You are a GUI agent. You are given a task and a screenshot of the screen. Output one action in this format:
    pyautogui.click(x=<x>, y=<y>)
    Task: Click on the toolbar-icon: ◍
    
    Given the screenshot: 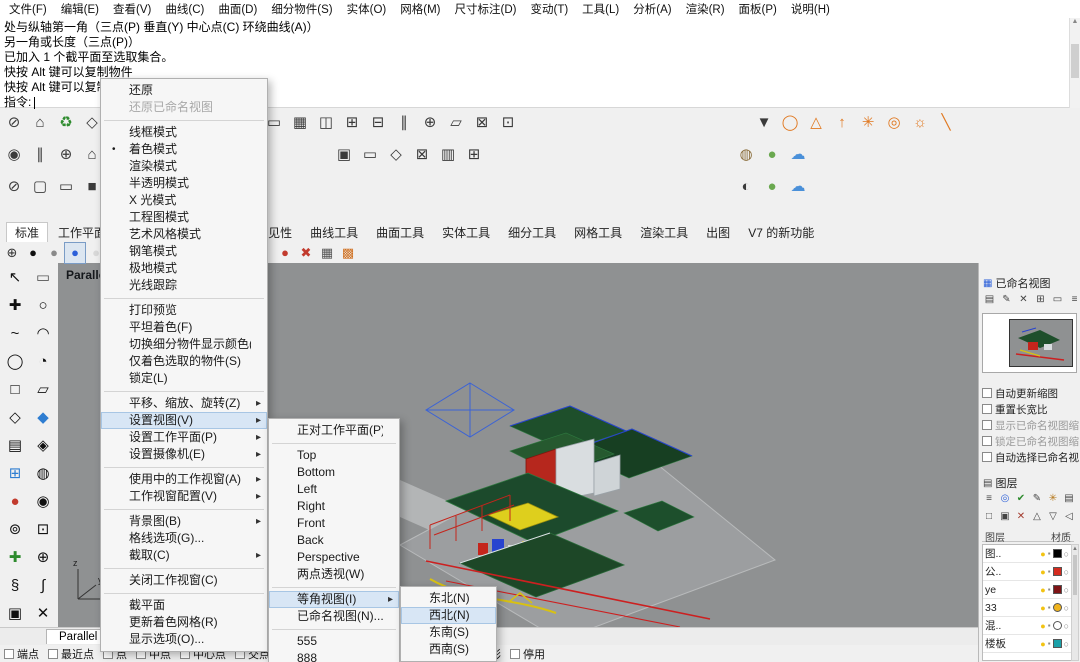 What is the action you would take?
    pyautogui.click(x=746, y=154)
    